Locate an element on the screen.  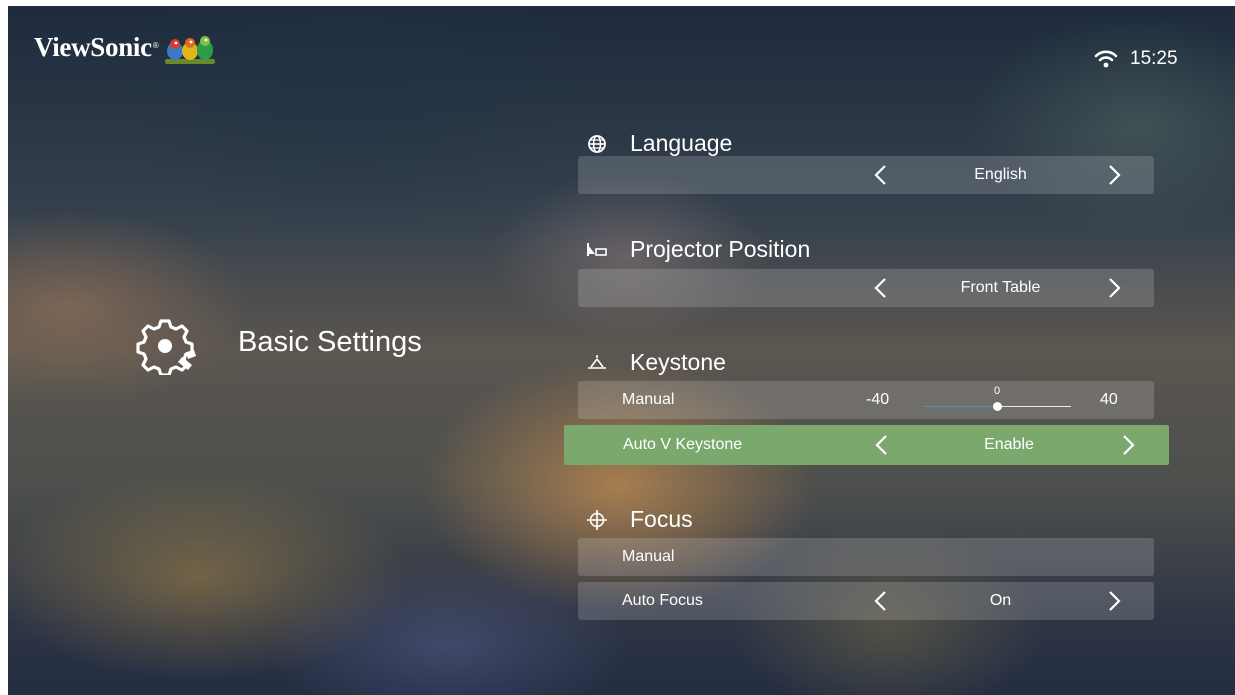
focus-header: Focus is located at coordinates (639, 519).